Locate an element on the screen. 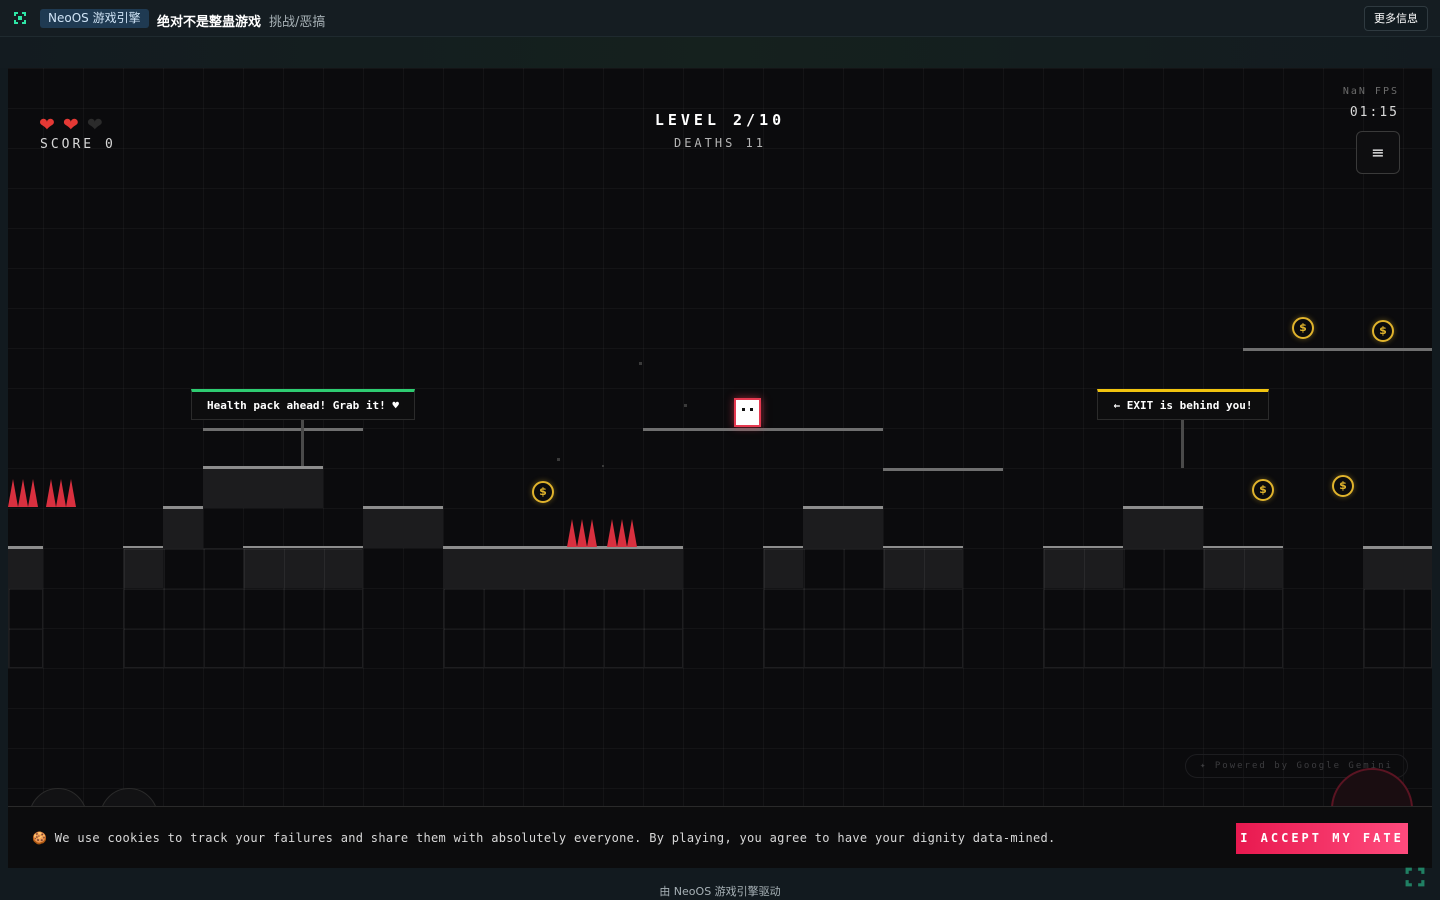 This screenshot has width=1440, height=900. footer-text: 由 NeoOS 游戏引擎驱动 is located at coordinates (720, 891).